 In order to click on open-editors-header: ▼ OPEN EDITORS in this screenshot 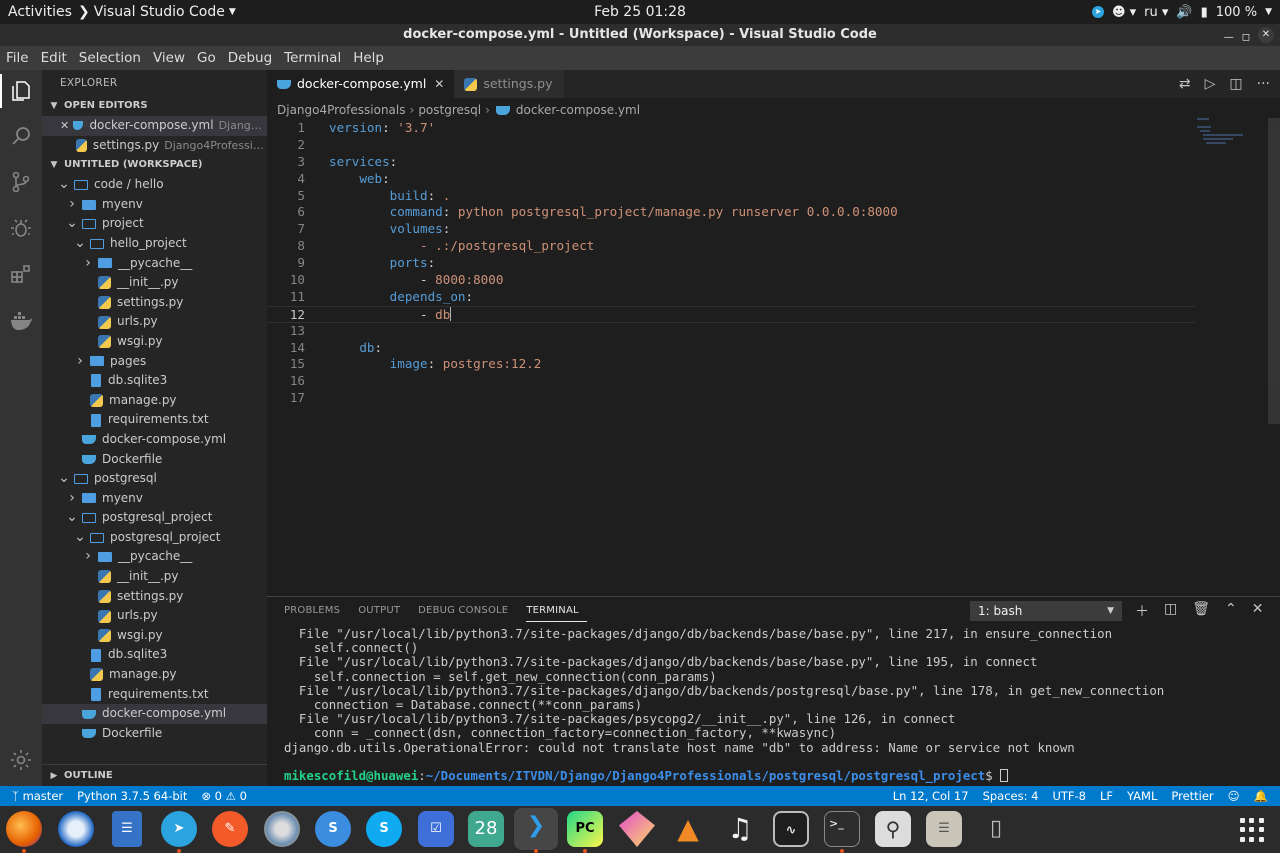, I will do `click(154, 106)`.